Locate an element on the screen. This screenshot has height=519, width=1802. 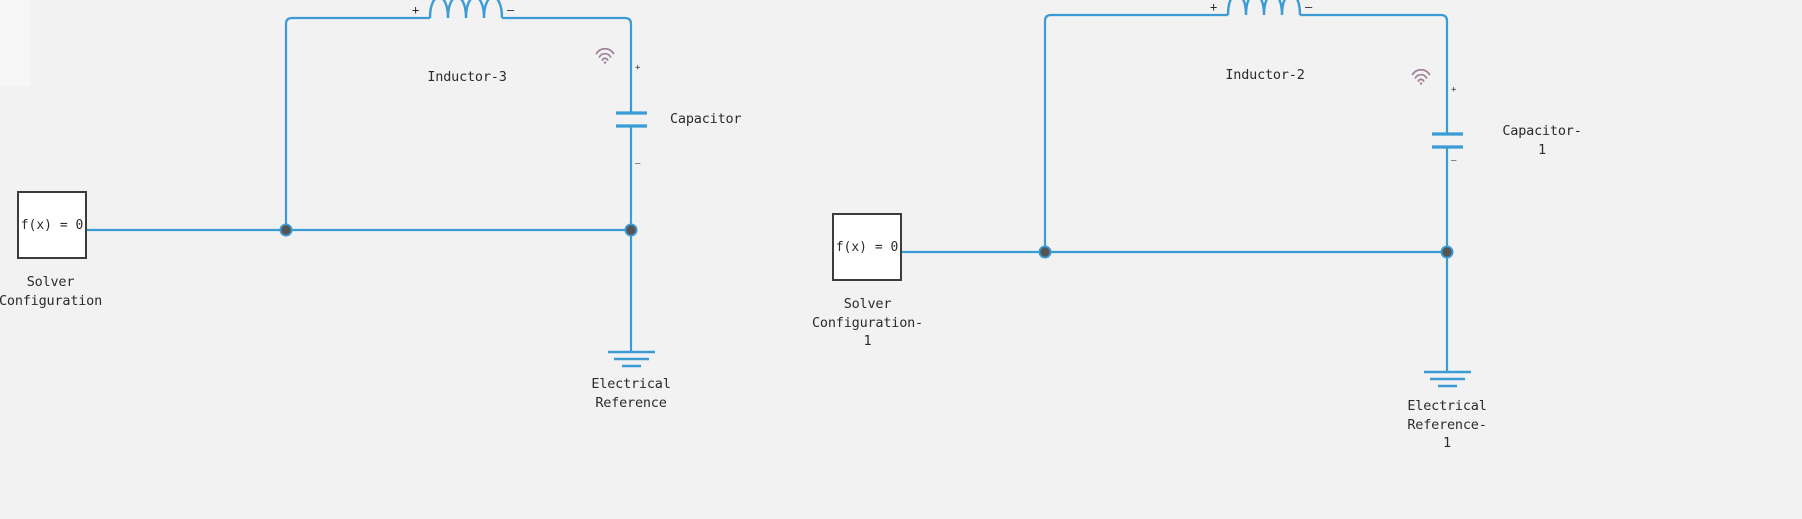
capacitor-label: Capacitor- 1 is located at coordinates (1542, 140).